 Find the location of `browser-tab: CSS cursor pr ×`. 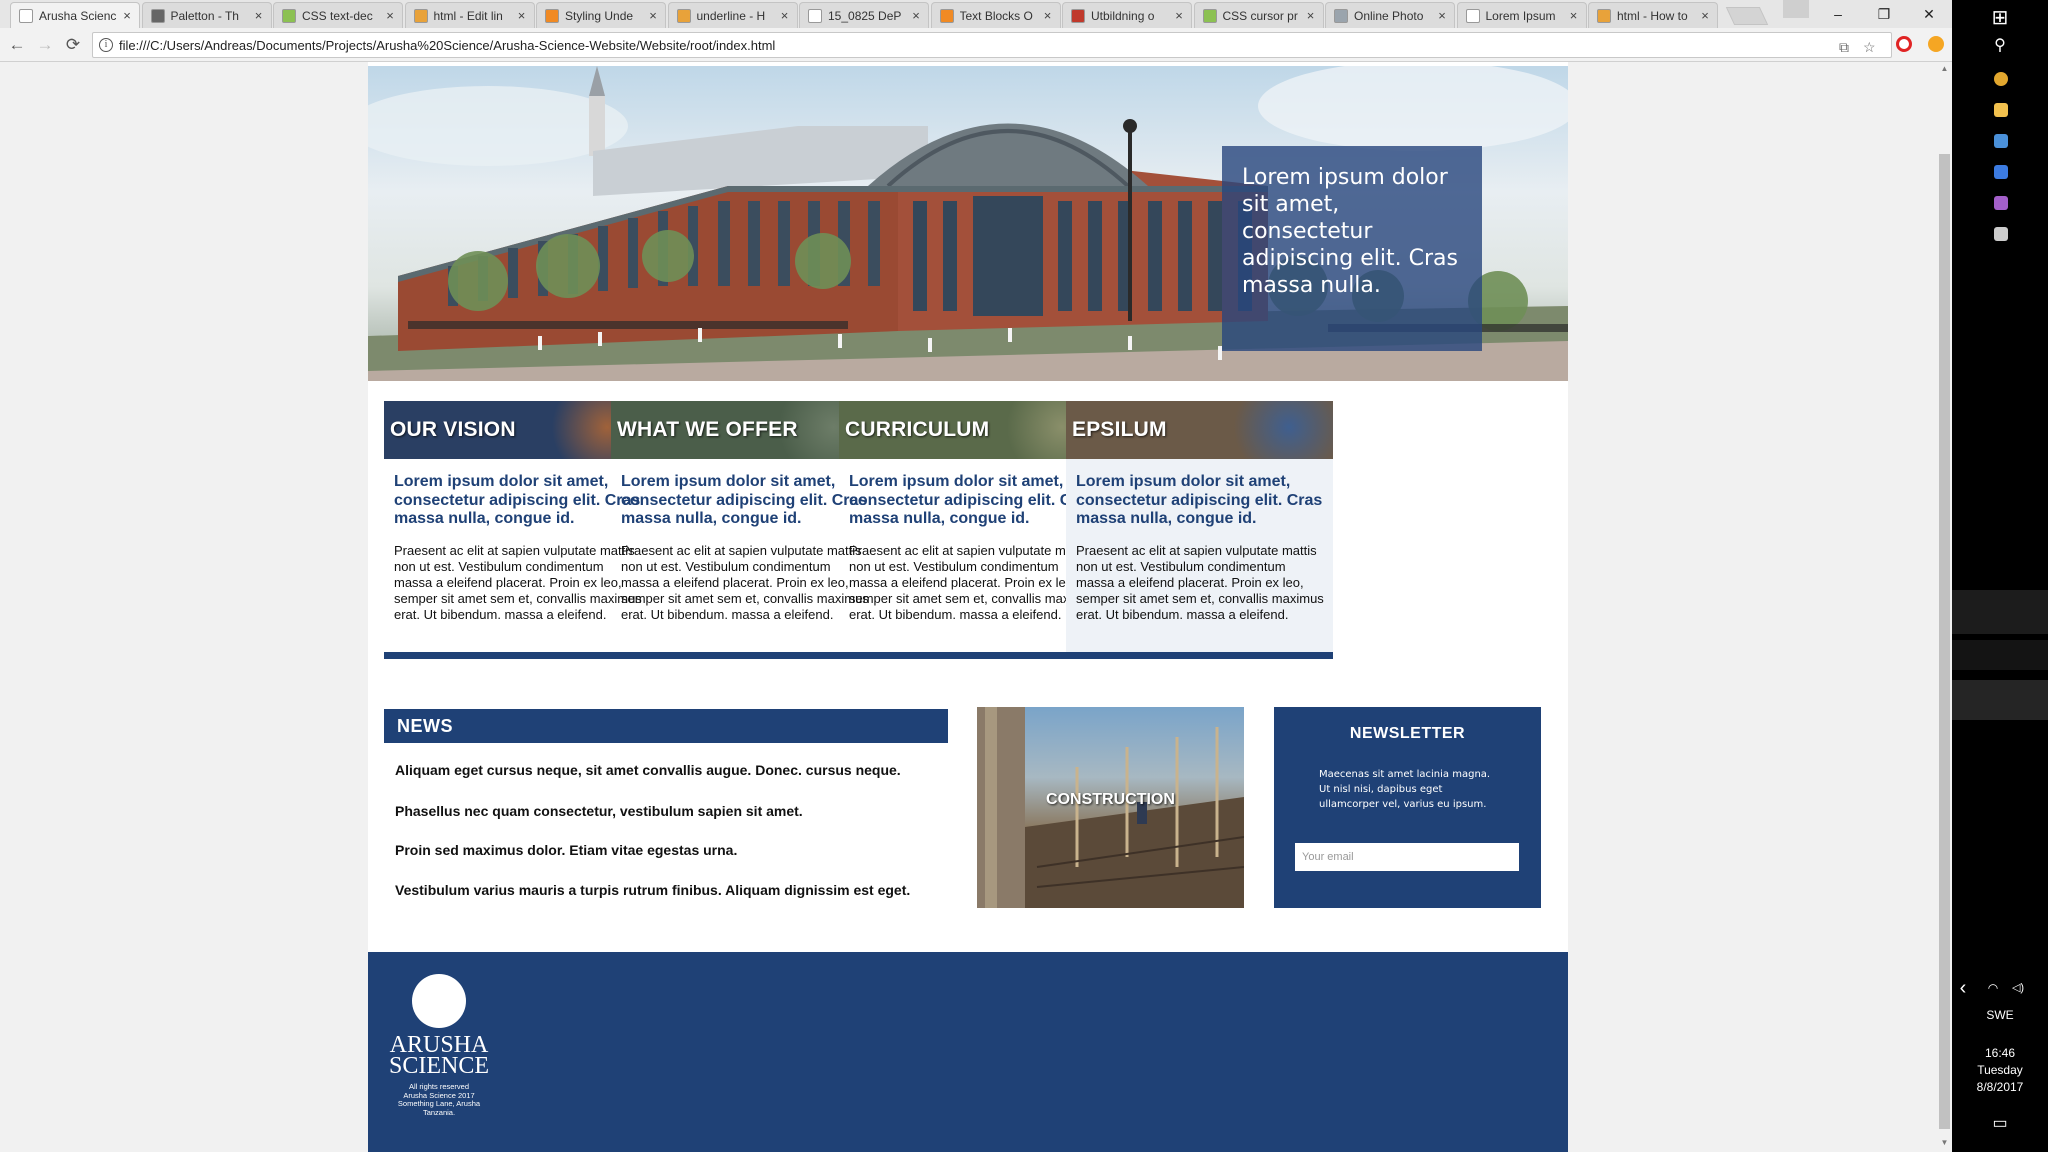

browser-tab: CSS cursor pr × is located at coordinates (1258, 15).